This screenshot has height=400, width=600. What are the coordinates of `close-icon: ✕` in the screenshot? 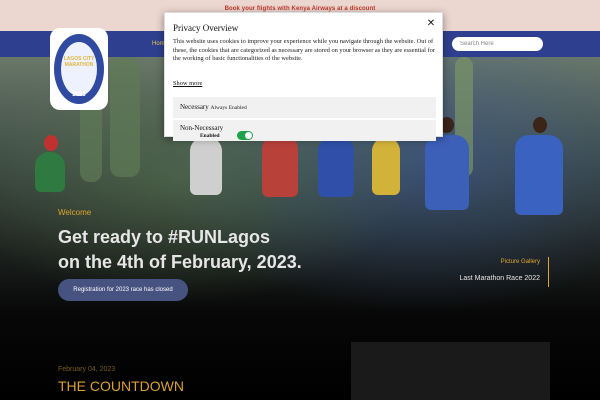 It's located at (431, 23).